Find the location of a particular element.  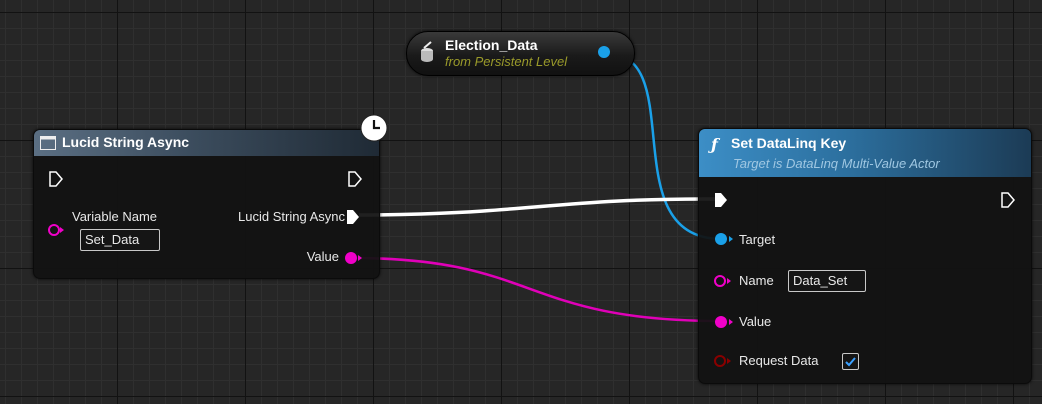

variable-name: Election_Data is located at coordinates (491, 45).